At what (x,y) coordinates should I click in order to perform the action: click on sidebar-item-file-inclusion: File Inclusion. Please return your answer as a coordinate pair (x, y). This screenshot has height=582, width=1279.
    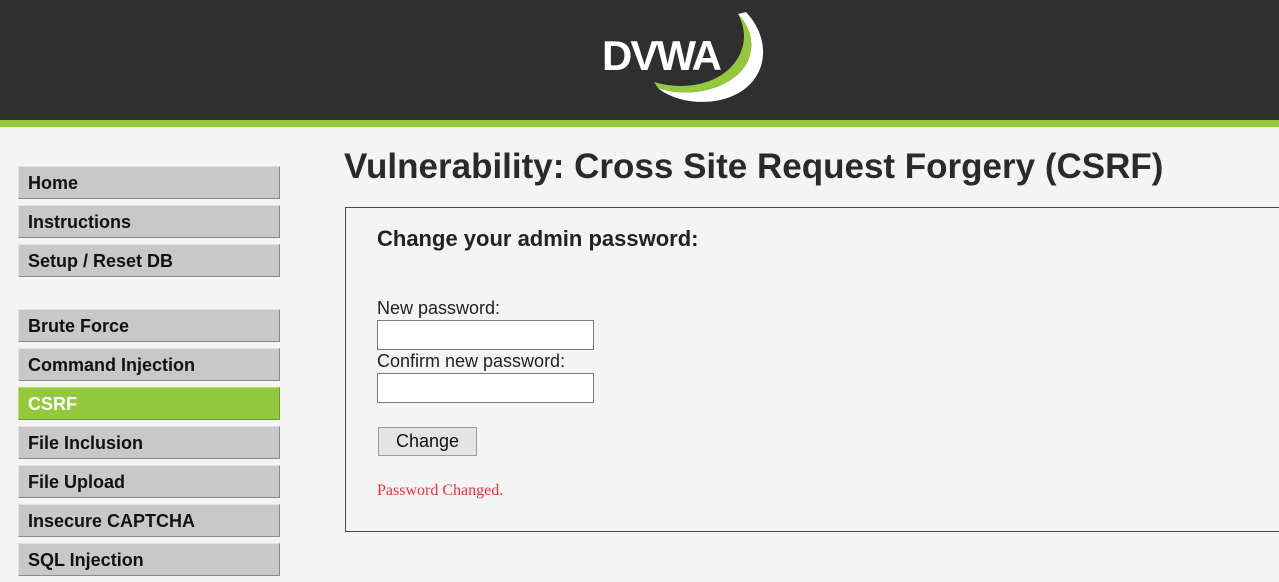
    Looking at the image, I should click on (149, 442).